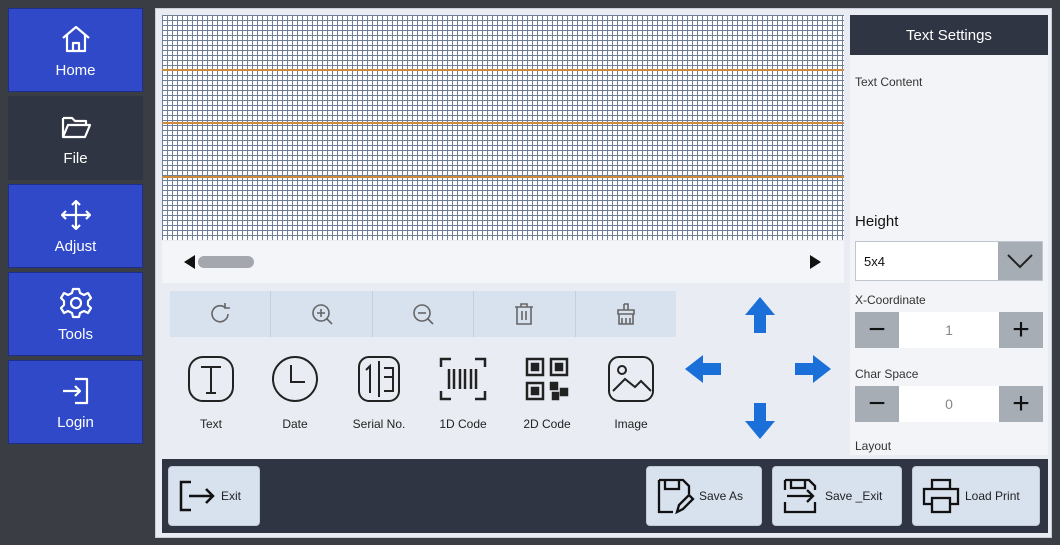 This screenshot has height=545, width=1060. I want to click on exit-label: Exit, so click(231, 496).